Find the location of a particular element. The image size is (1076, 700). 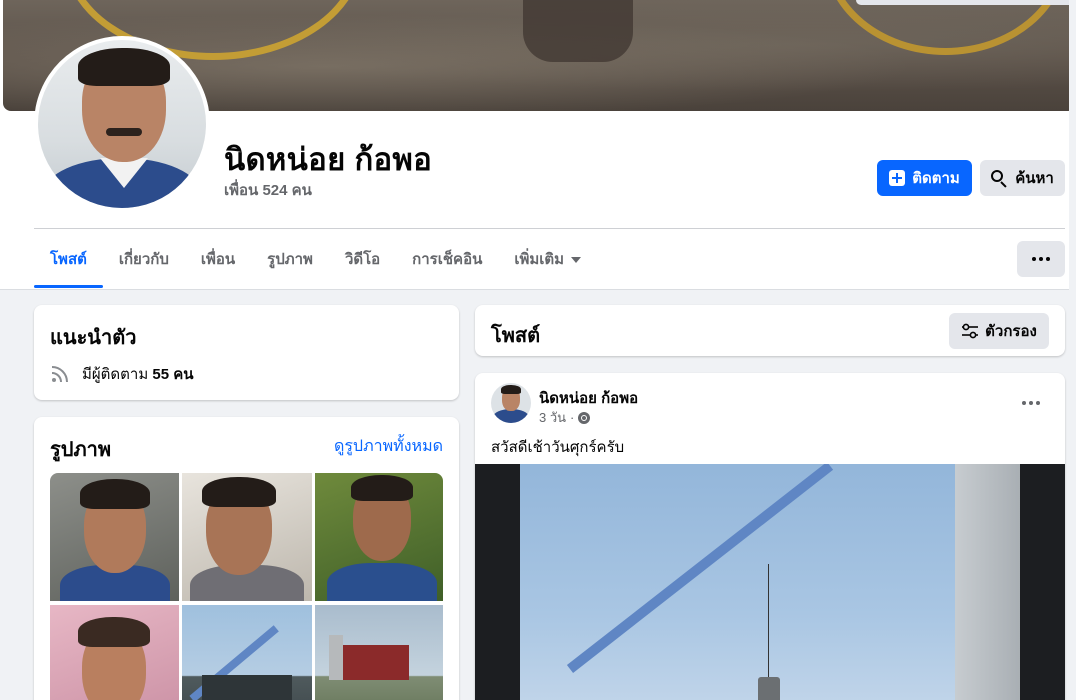

tab-about: เกี่ยวกับ is located at coordinates (144, 259).